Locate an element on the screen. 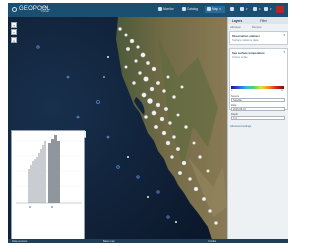 This screenshot has width=320, height=246. gear-icon is located at coordinates (266, 9).